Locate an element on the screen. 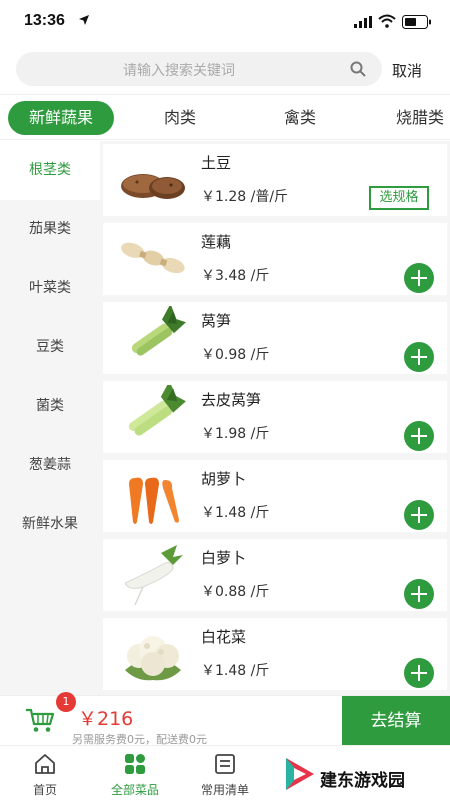 This screenshot has width=450, height=800. sidebar-item-fresh-fruit: 新鲜水果 is located at coordinates (50, 524).